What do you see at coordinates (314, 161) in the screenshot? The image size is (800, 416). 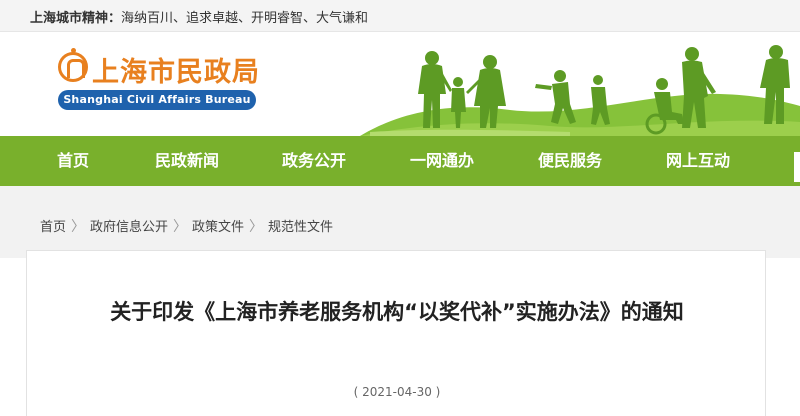 I see `nav-item-government-affairs: 政务公开` at bounding box center [314, 161].